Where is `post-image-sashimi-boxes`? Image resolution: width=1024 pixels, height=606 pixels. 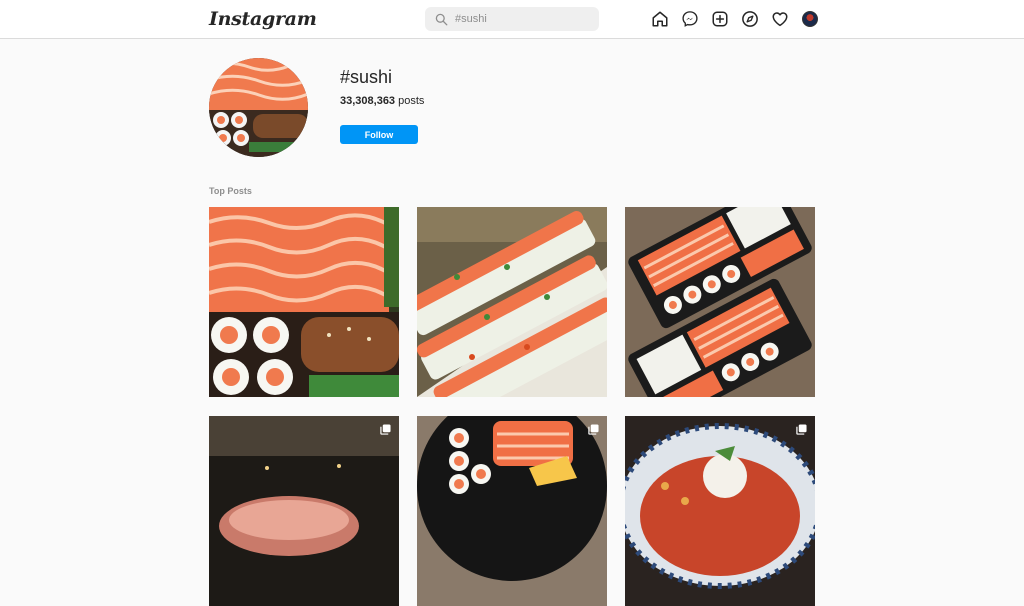
post-image-sashimi-boxes is located at coordinates (720, 302).